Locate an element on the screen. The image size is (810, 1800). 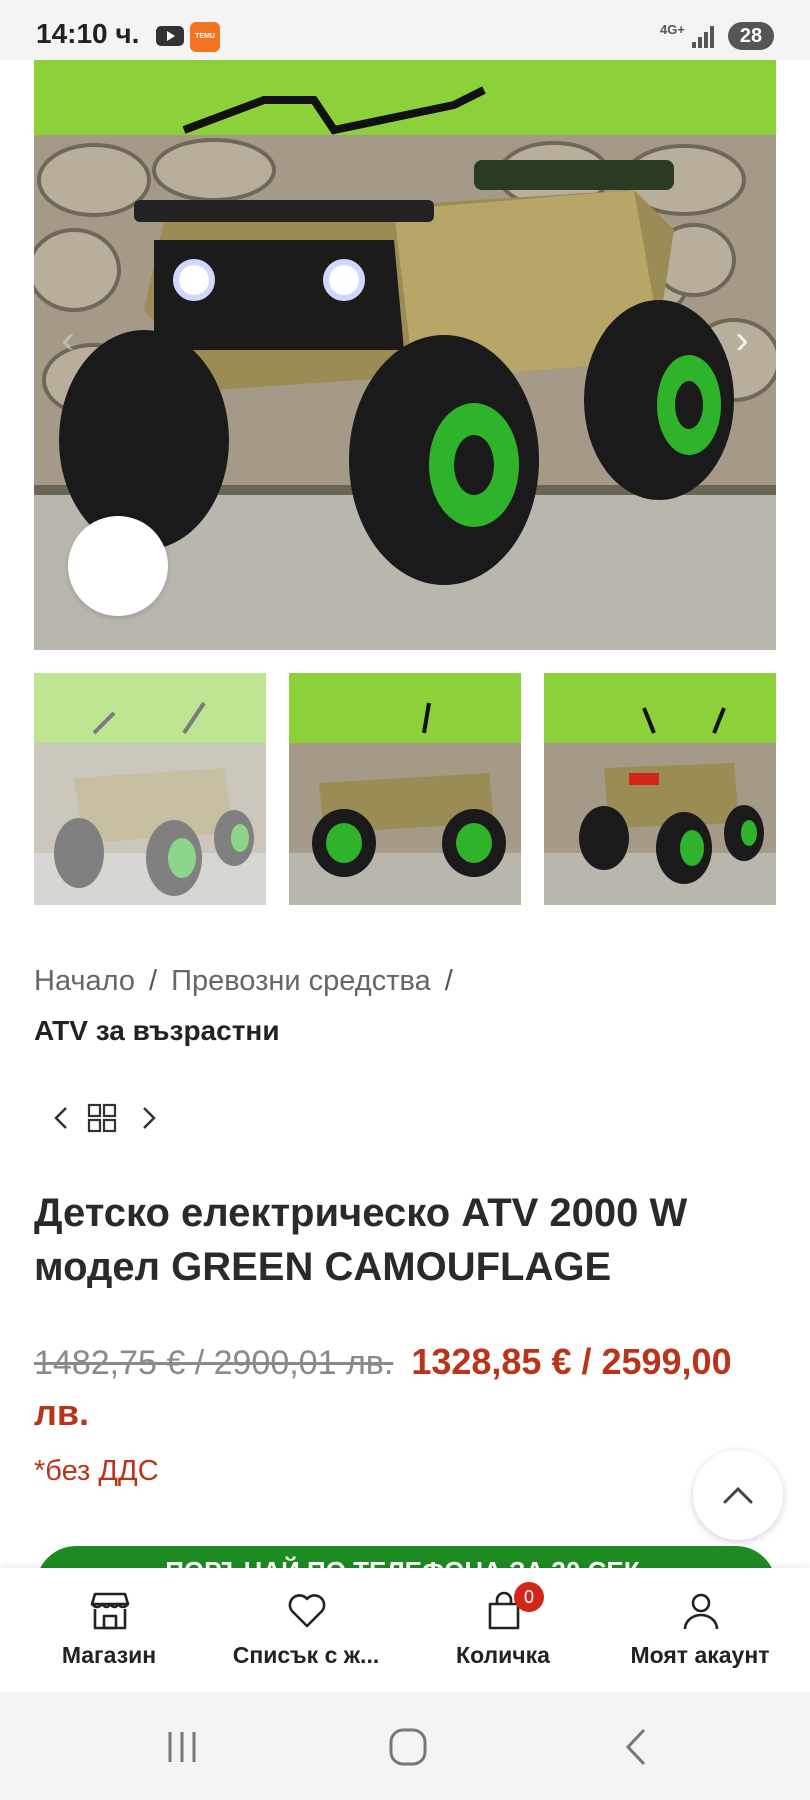
scroll-to-top-button is located at coordinates (738, 1495).